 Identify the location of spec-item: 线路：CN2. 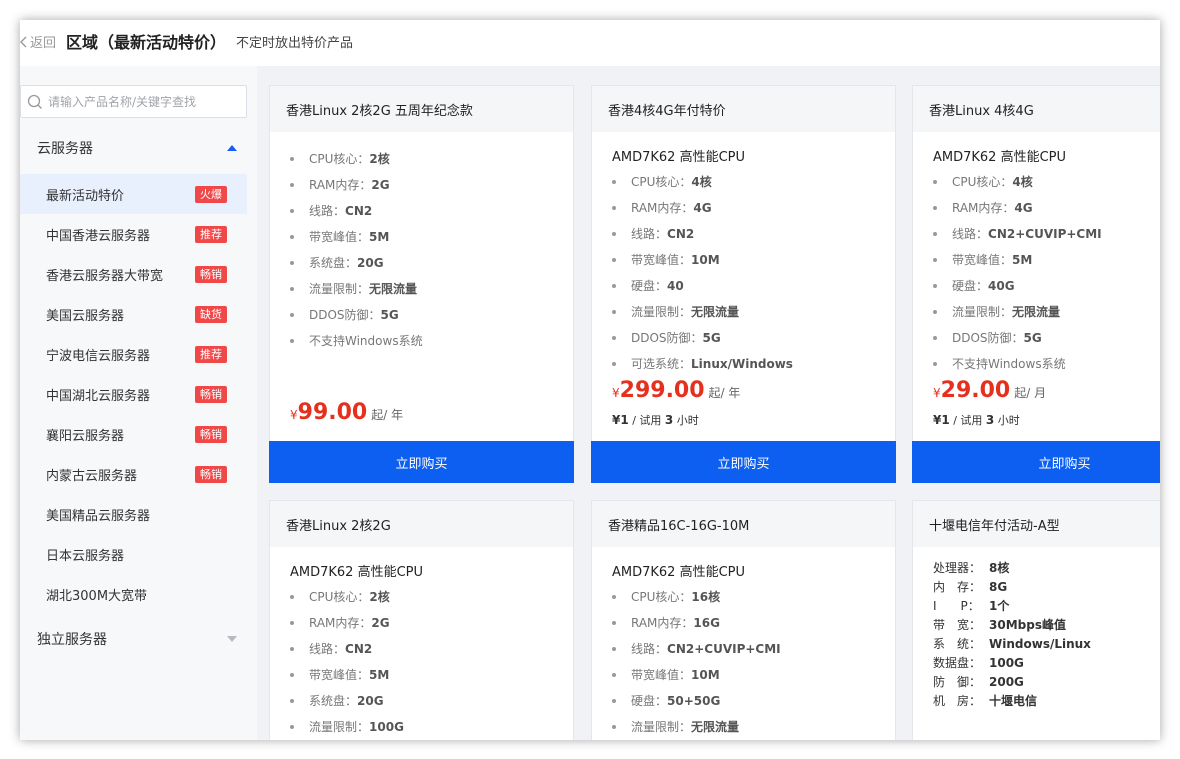
(431, 649).